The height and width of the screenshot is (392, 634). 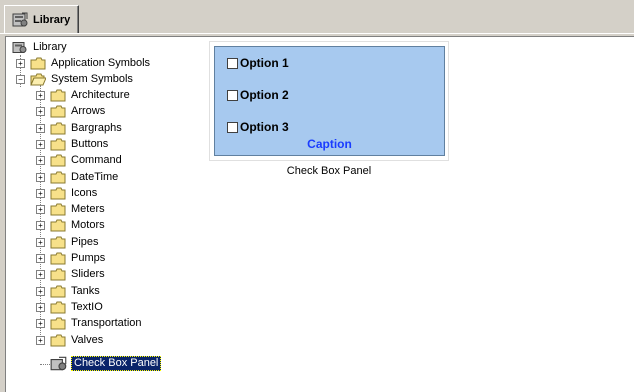 I want to click on symbol-icon, so click(x=58, y=363).